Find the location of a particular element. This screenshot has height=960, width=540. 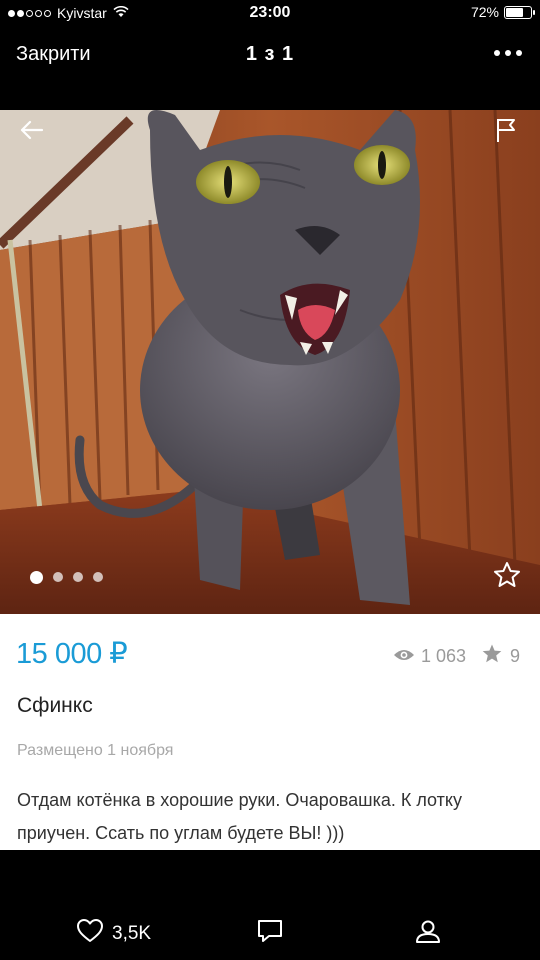

photo-pagination is located at coordinates (66, 577).